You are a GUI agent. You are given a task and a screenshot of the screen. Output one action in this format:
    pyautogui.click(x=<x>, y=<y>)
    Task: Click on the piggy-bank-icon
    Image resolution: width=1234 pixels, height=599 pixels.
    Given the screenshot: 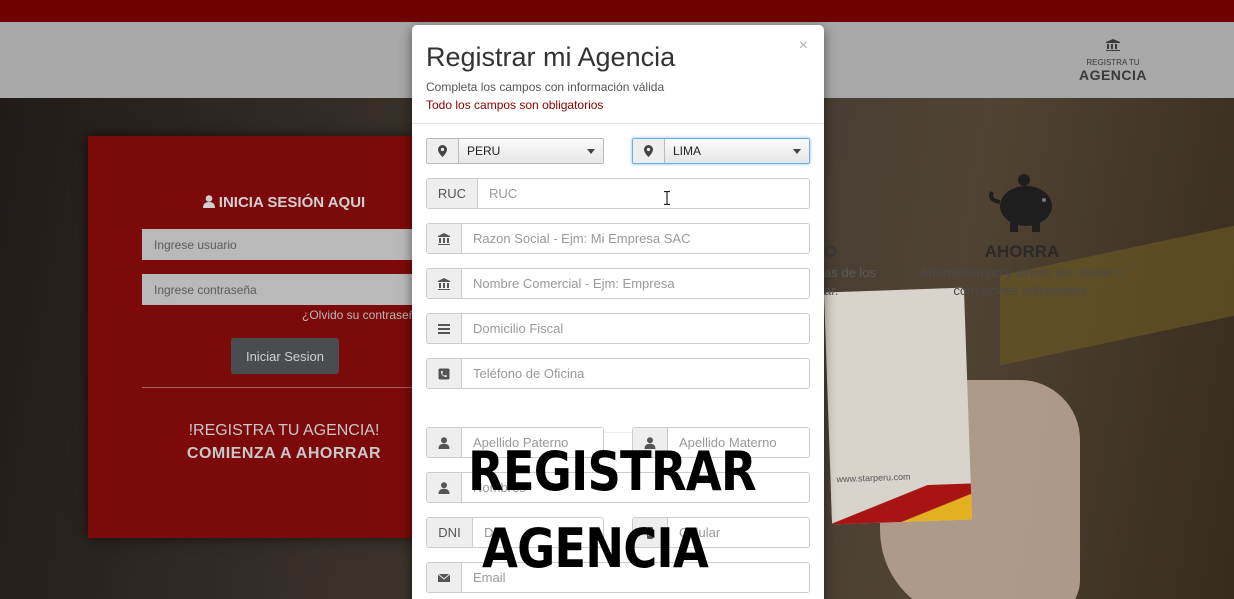 What is the action you would take?
    pyautogui.click(x=1020, y=203)
    